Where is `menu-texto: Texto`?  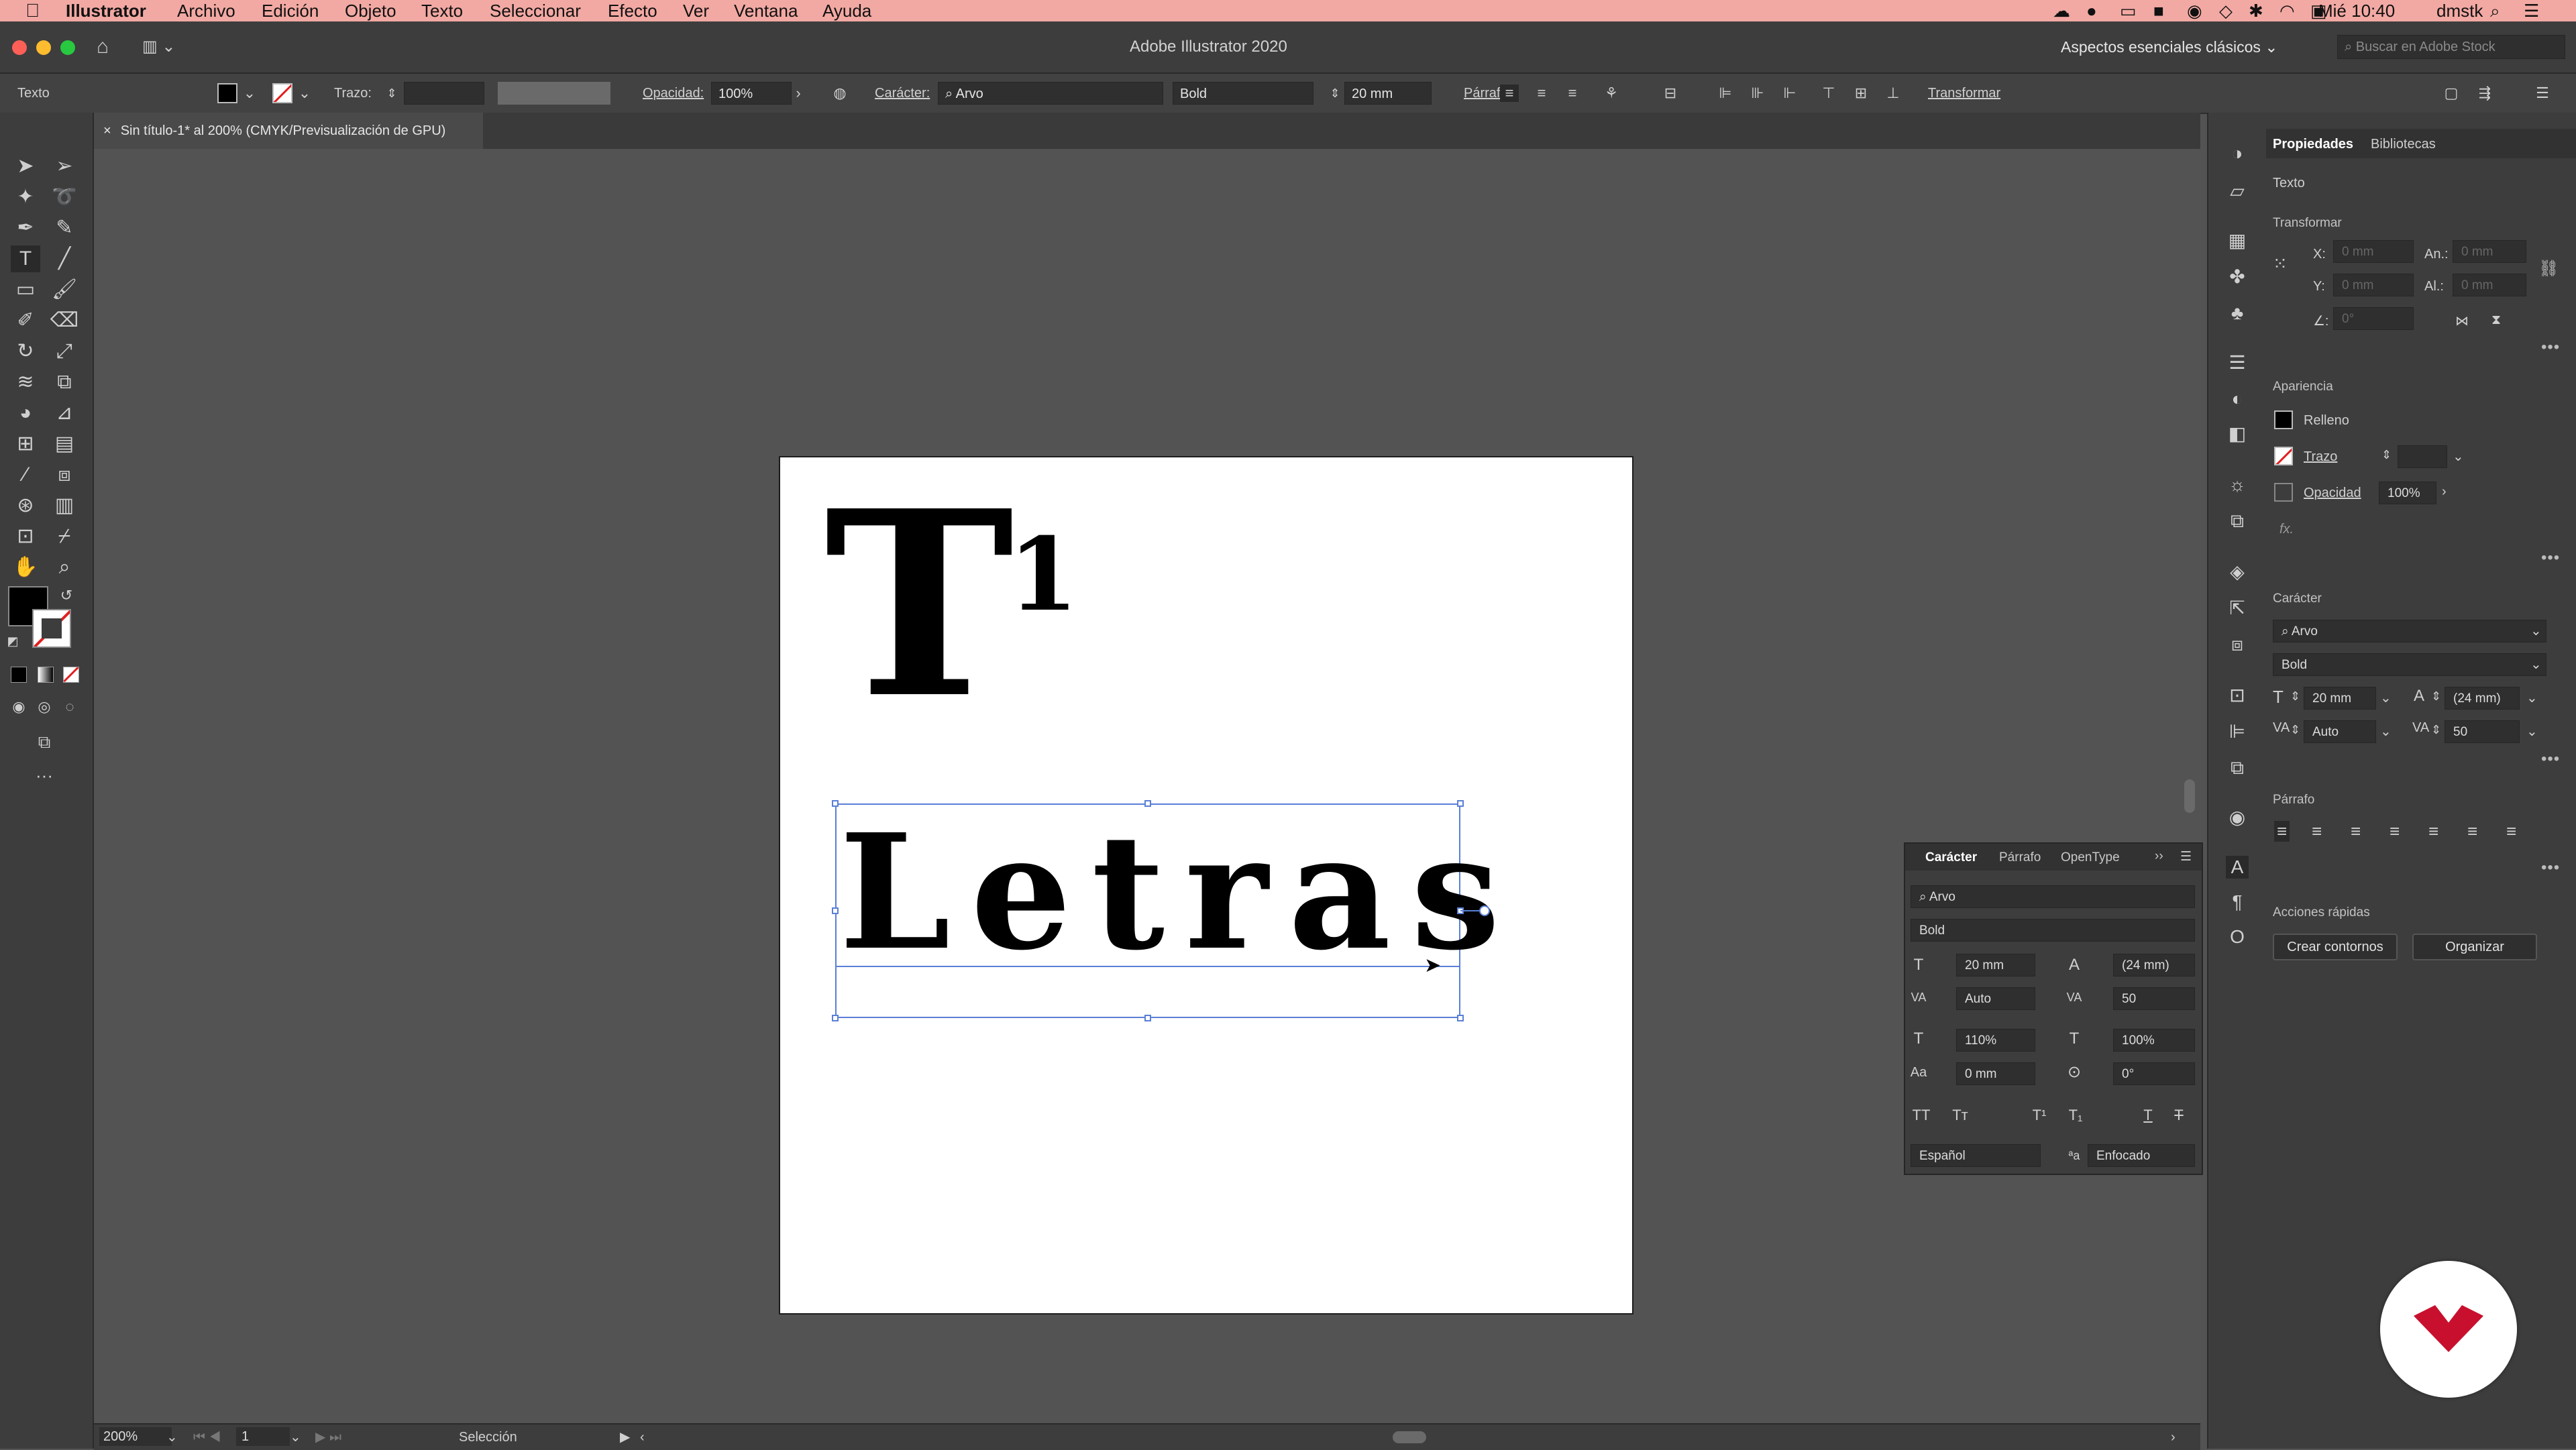
menu-texto: Texto is located at coordinates (442, 10).